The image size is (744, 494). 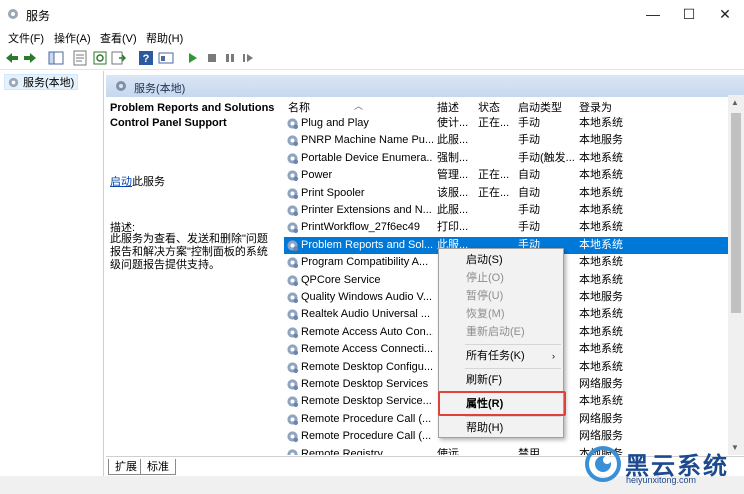 I want to click on table-row: Printer Extensions and N... 此服... 手动 本地系统, so click(x=509, y=210).